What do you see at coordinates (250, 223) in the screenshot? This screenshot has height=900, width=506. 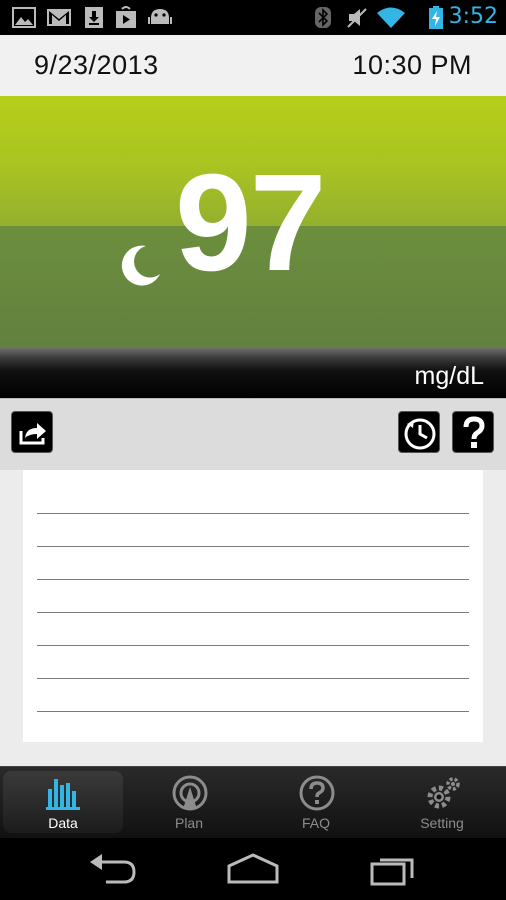 I see `glucose-value: 97` at bounding box center [250, 223].